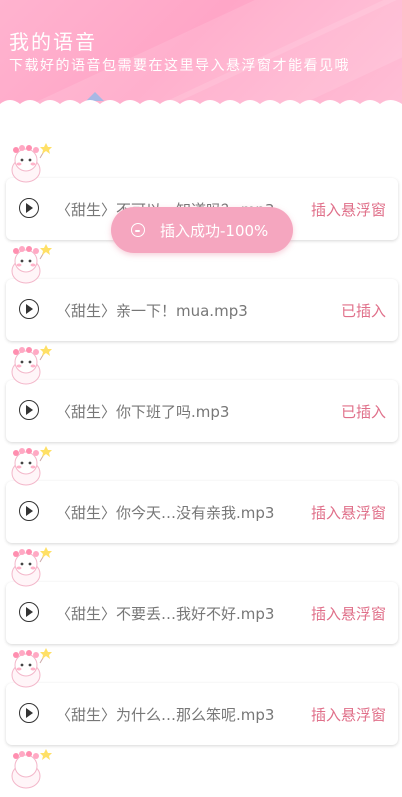 This screenshot has height=797, width=402. Describe the element at coordinates (165, 513) in the screenshot. I see `voice-file-name: 〈甜生〉你今天…没有亲我.mp3` at that location.